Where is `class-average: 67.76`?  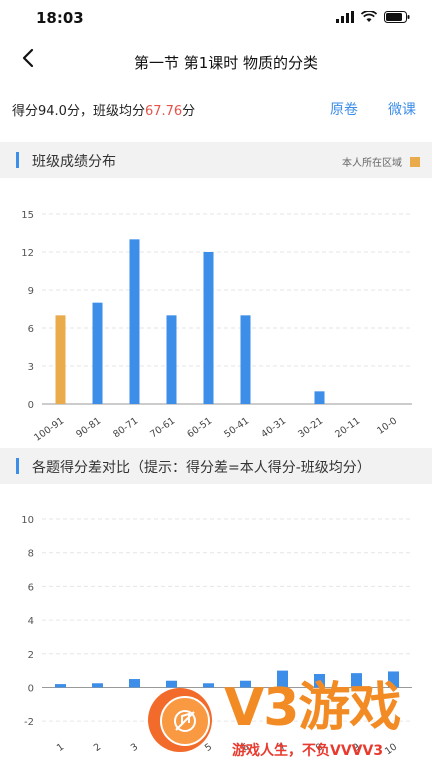 class-average: 67.76 is located at coordinates (163, 111).